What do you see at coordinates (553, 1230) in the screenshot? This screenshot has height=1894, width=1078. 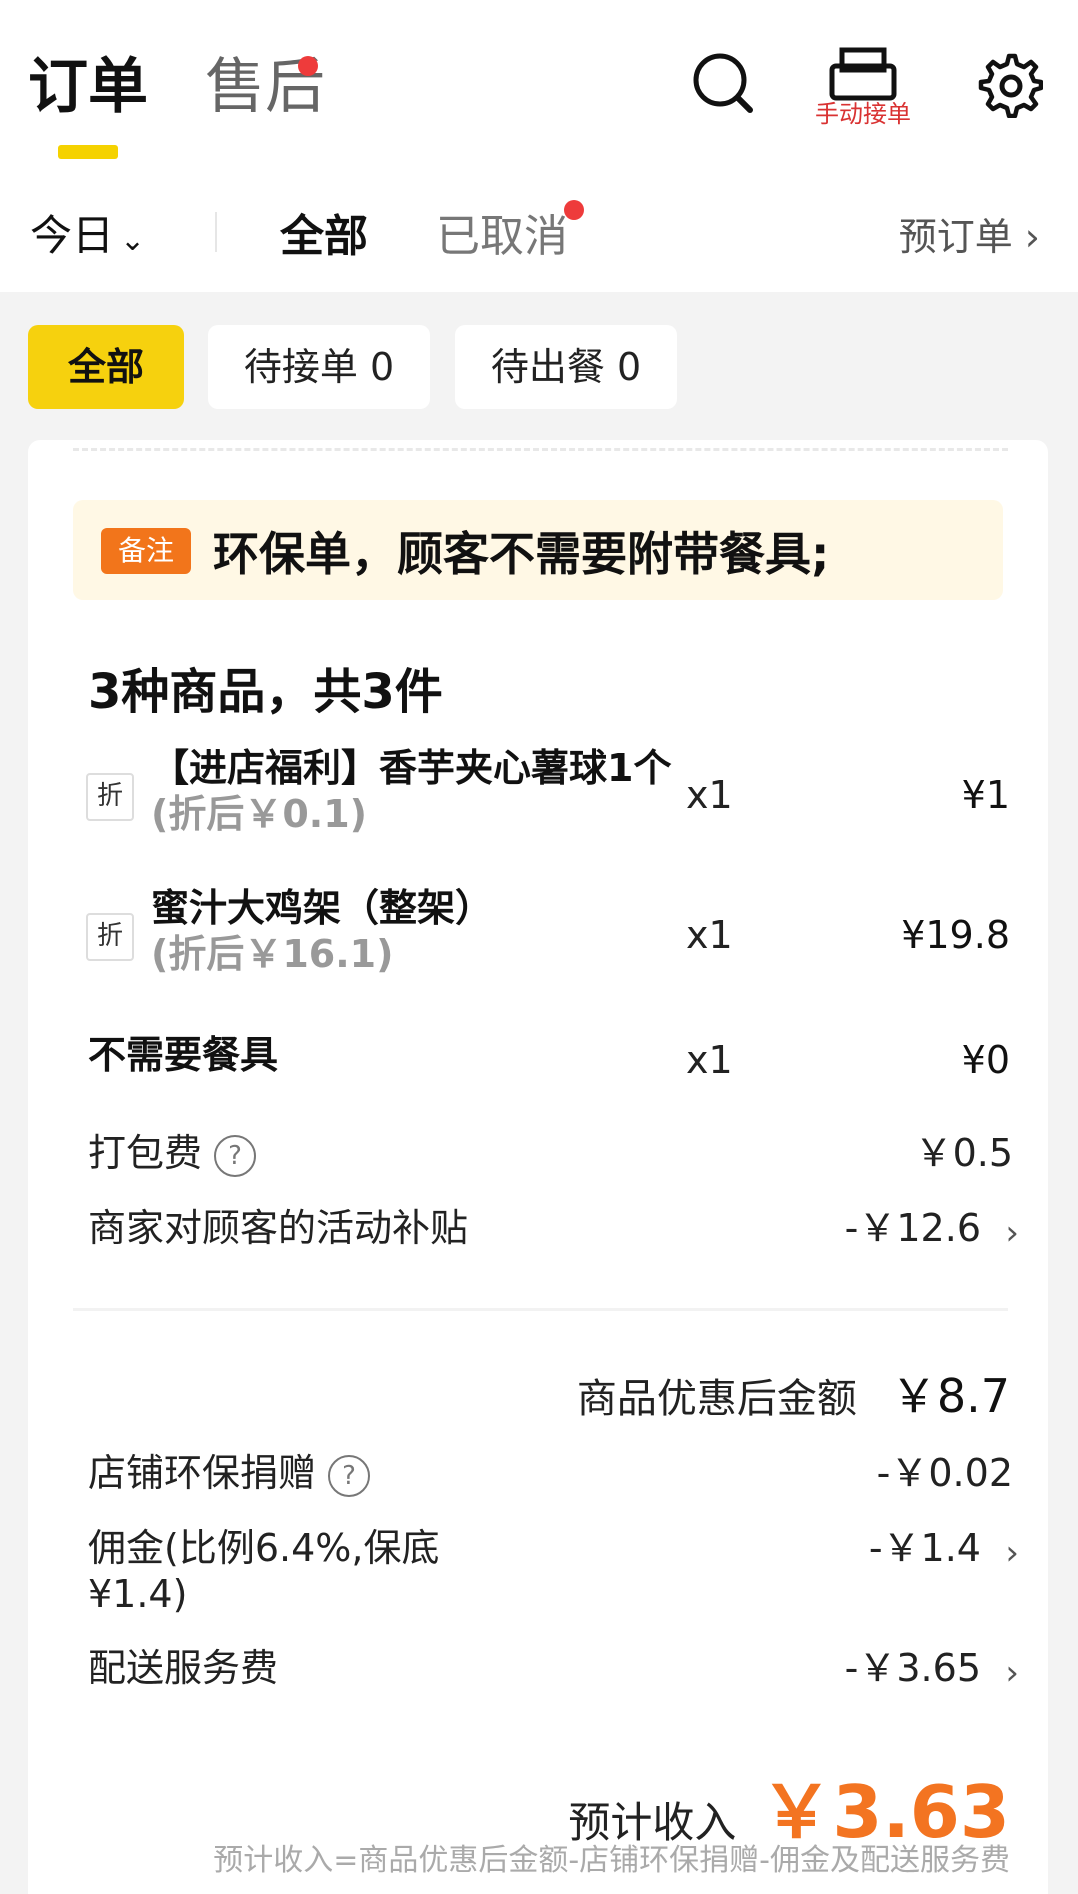 I see `merchant-subsidy-row: 商家对顾客的活动补贴 -￥12.6 ›` at bounding box center [553, 1230].